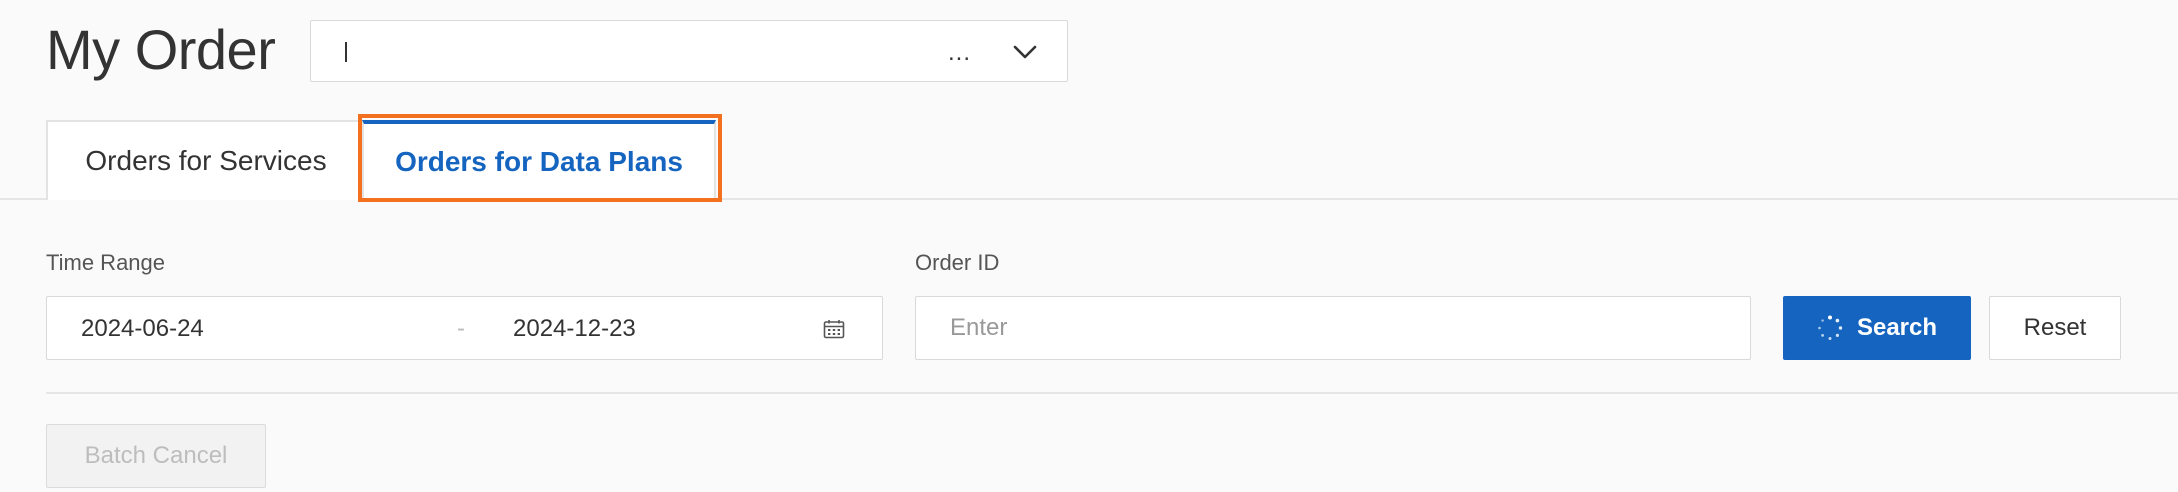 This screenshot has width=2178, height=492. What do you see at coordinates (1830, 327) in the screenshot?
I see `loading-spinner-icon` at bounding box center [1830, 327].